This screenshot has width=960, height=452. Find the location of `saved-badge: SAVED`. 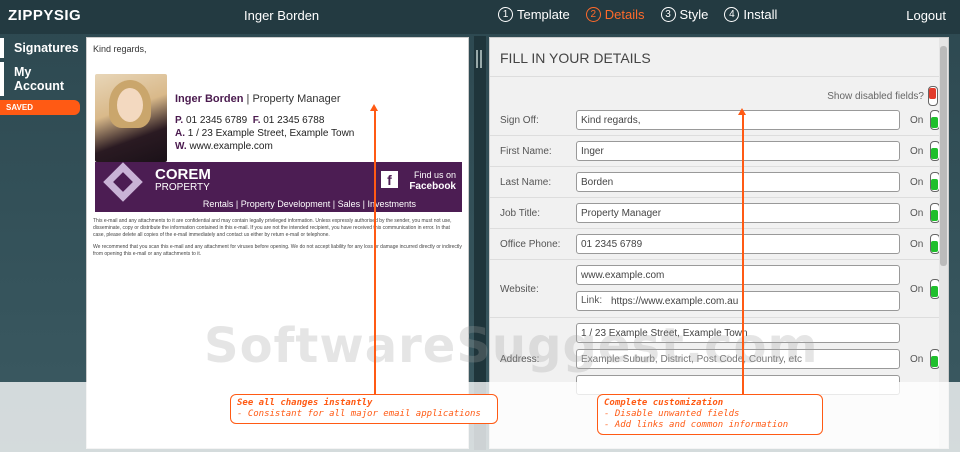

saved-badge: SAVED is located at coordinates (40, 107).